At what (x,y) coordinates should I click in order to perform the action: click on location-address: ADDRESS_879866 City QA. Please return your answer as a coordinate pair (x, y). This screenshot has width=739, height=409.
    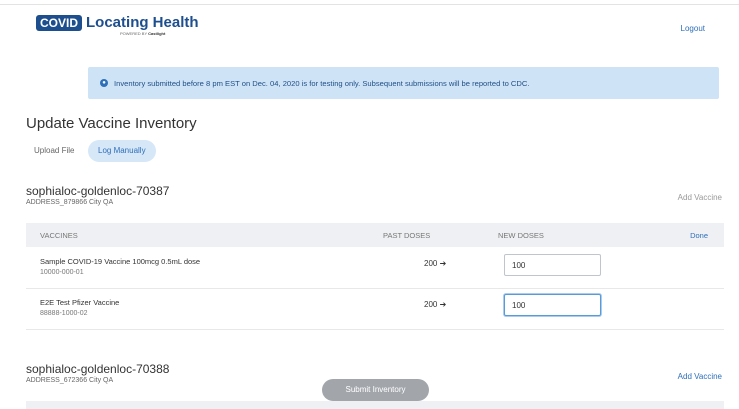
    Looking at the image, I should click on (70, 202).